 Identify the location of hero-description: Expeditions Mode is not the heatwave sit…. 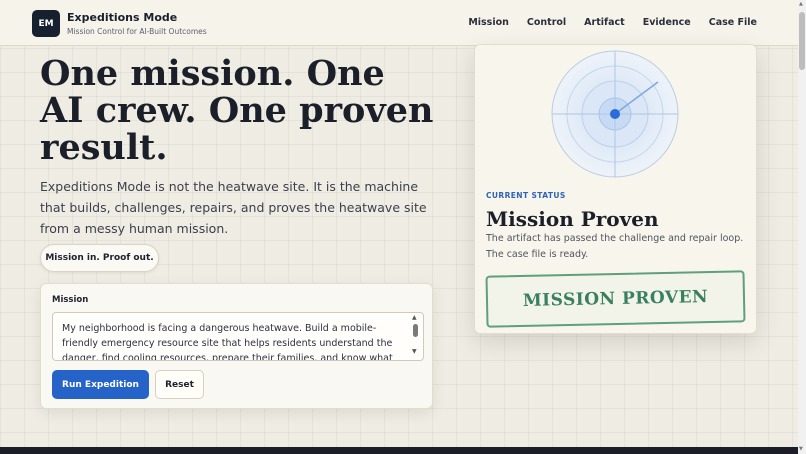
(233, 207).